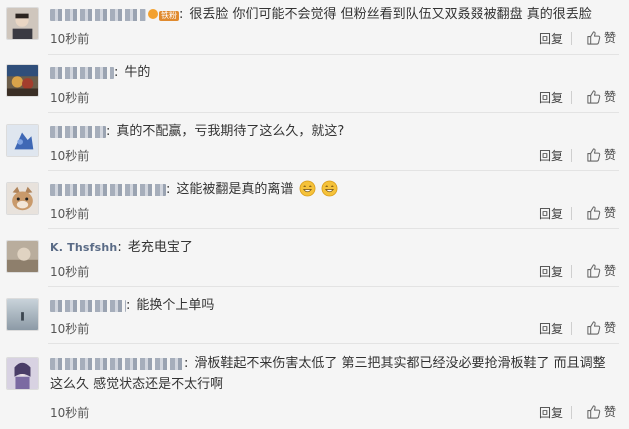  Describe the element at coordinates (160, 247) in the screenshot. I see `comment-text: 老充电宝了` at that location.